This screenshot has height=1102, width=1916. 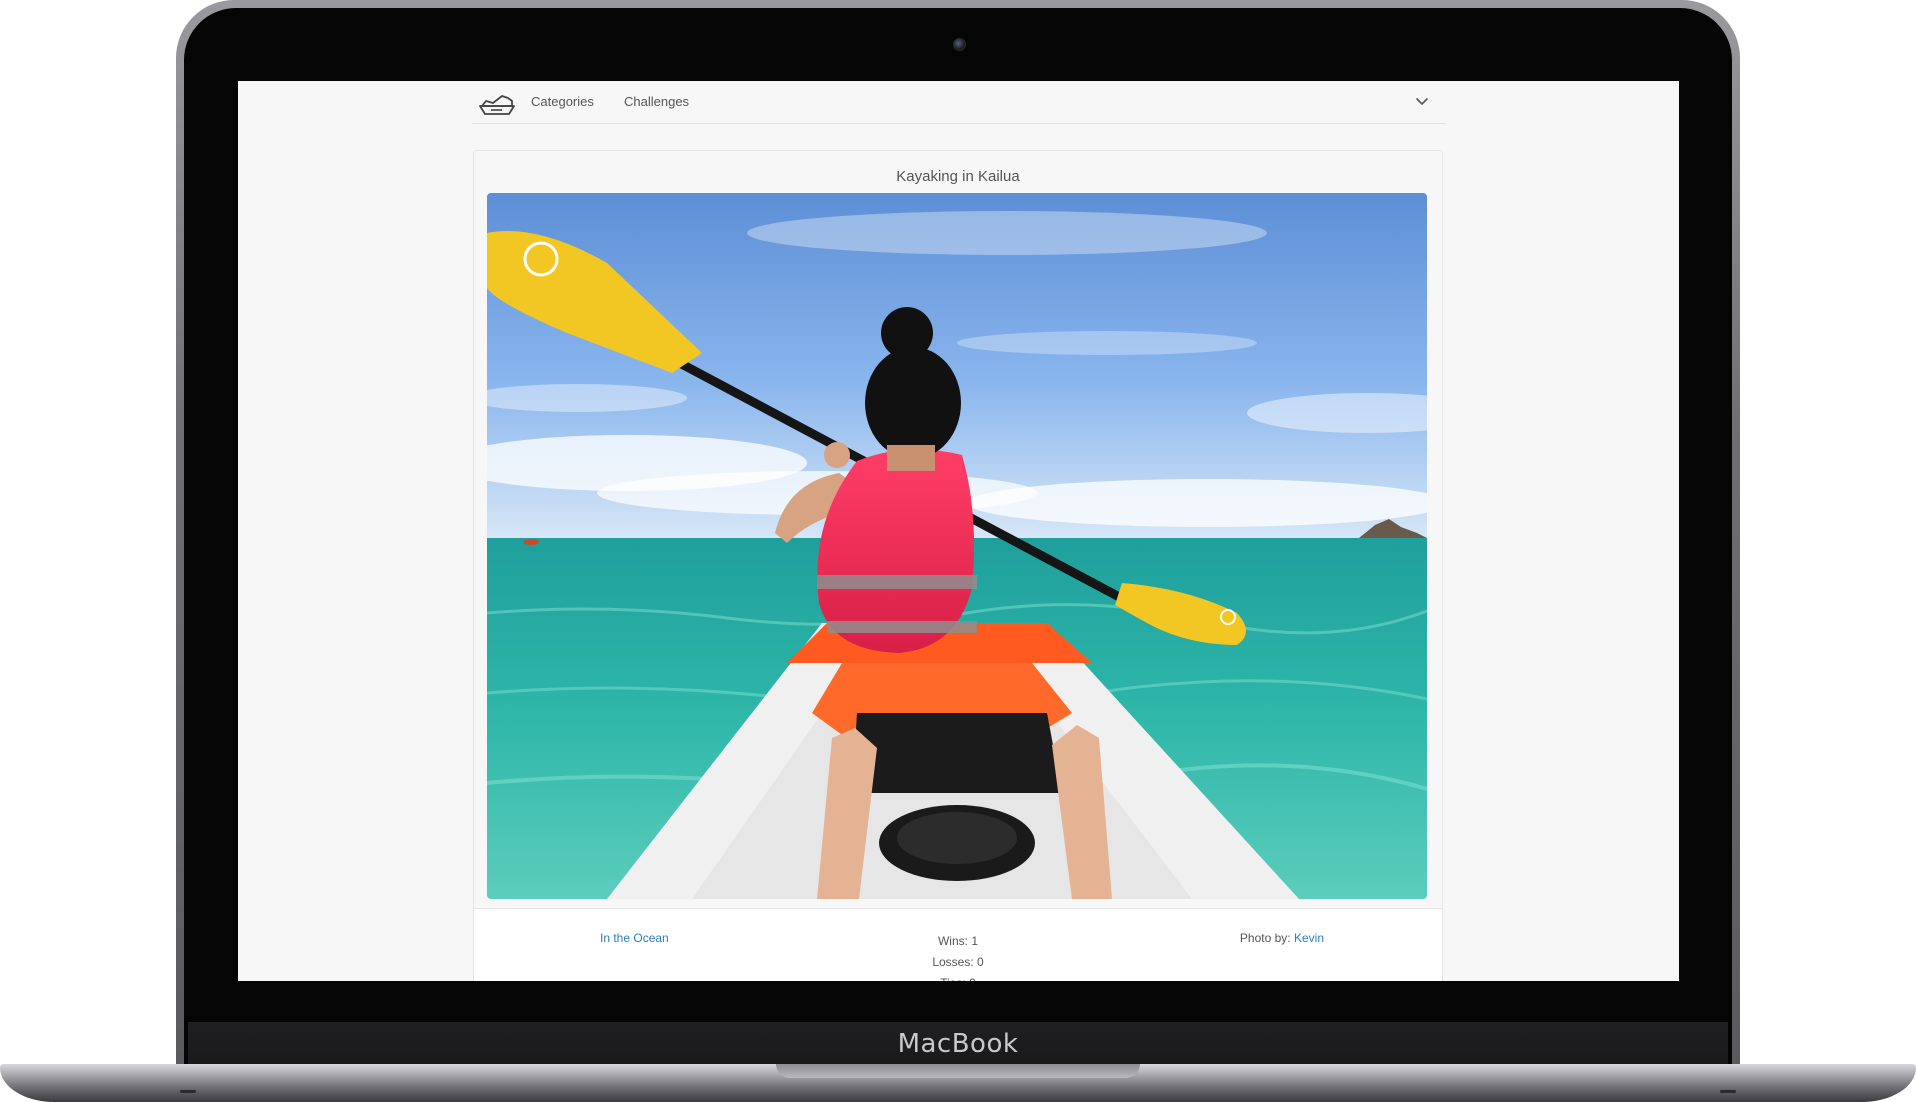 I want to click on losses-count: Losses: 0, so click(x=958, y=962).